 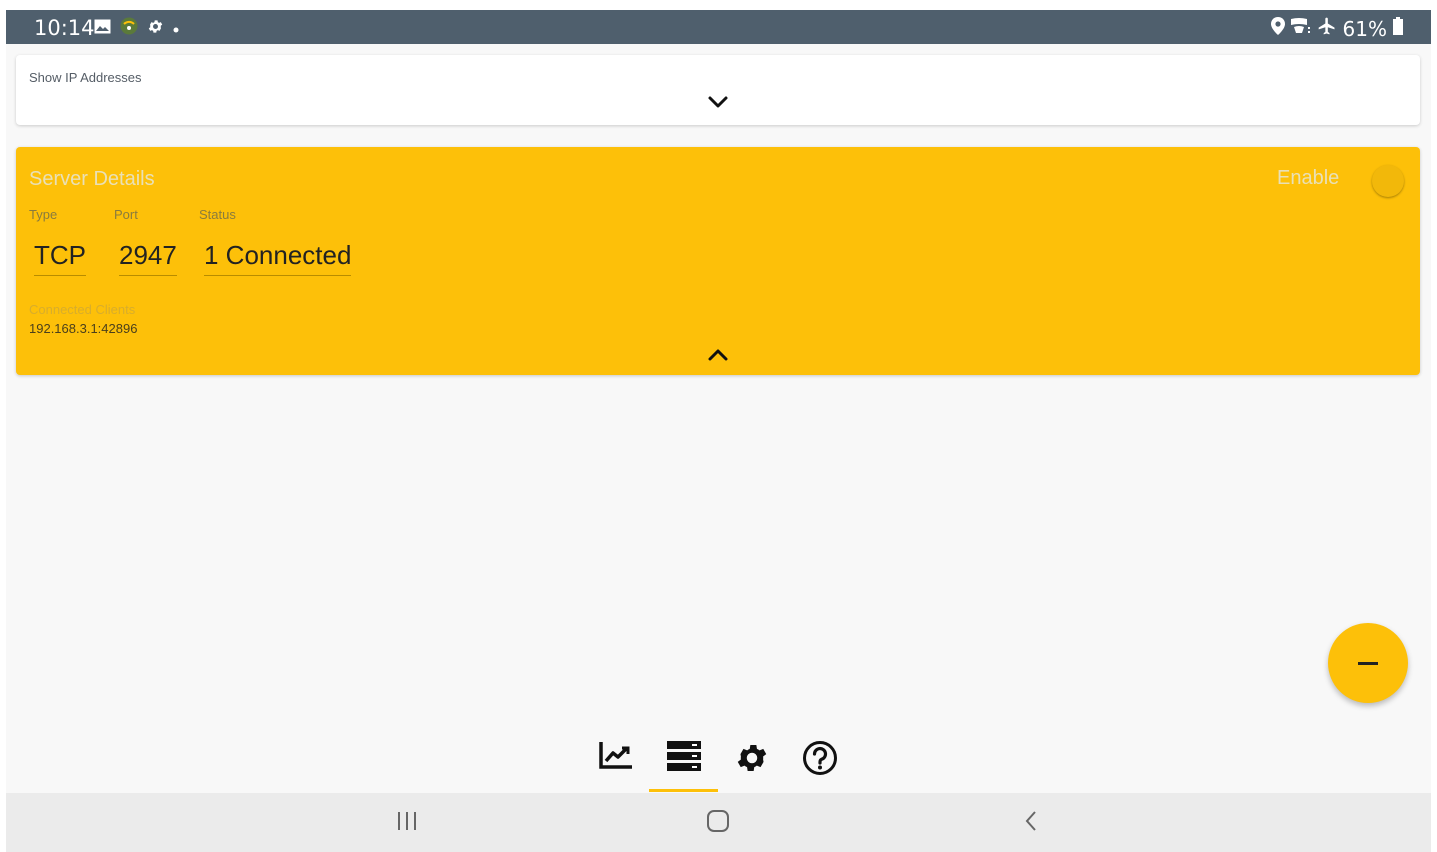 What do you see at coordinates (616, 757) in the screenshot?
I see `chart-icon` at bounding box center [616, 757].